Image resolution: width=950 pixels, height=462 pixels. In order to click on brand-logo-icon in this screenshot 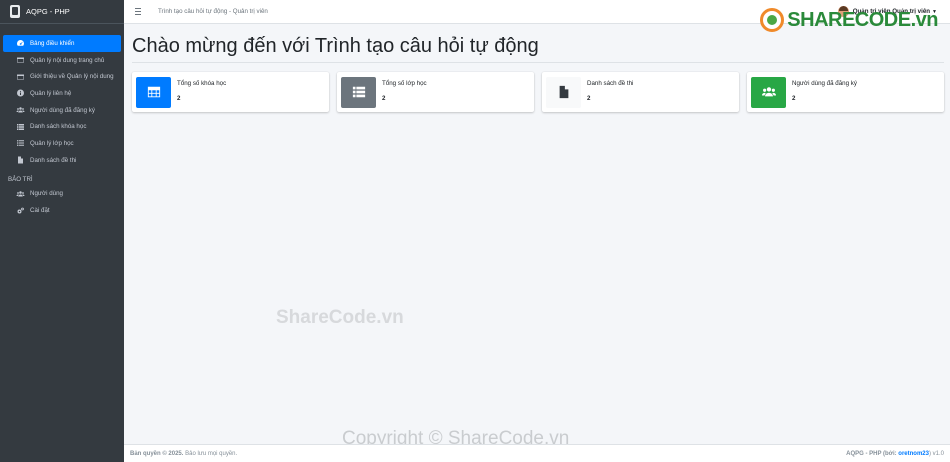, I will do `click(15, 11)`.